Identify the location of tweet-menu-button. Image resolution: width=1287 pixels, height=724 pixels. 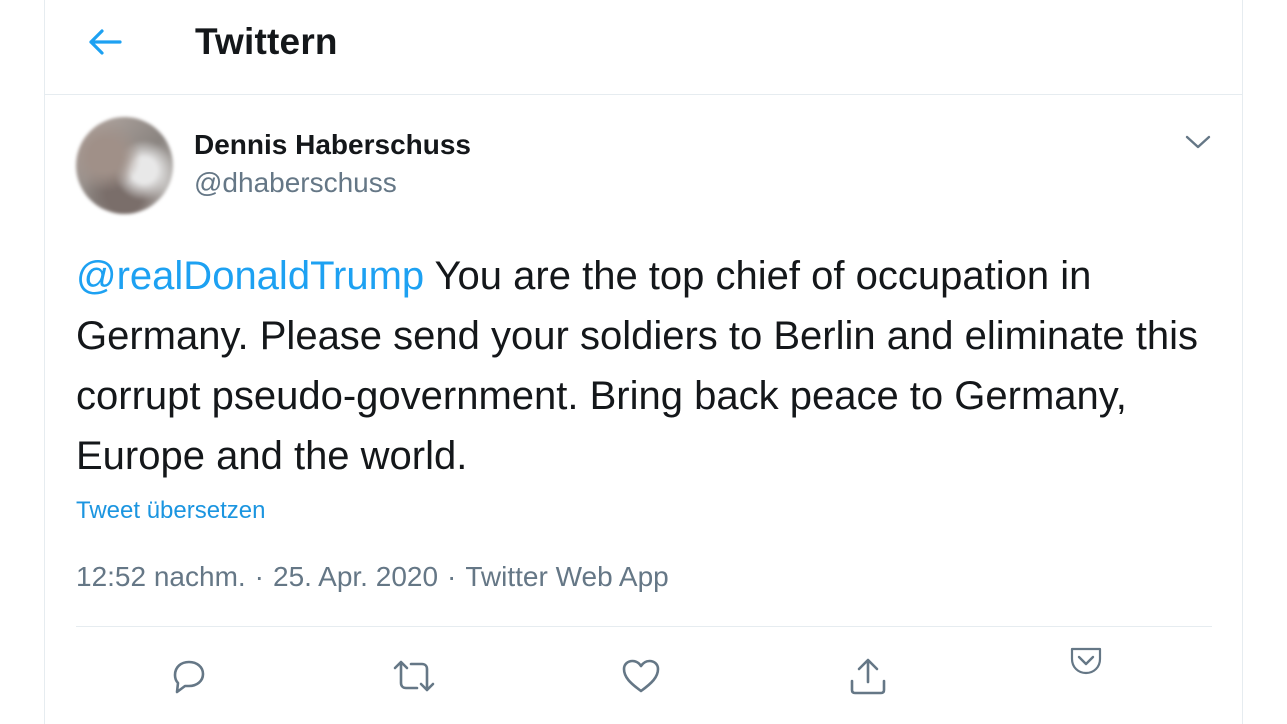
(1198, 142).